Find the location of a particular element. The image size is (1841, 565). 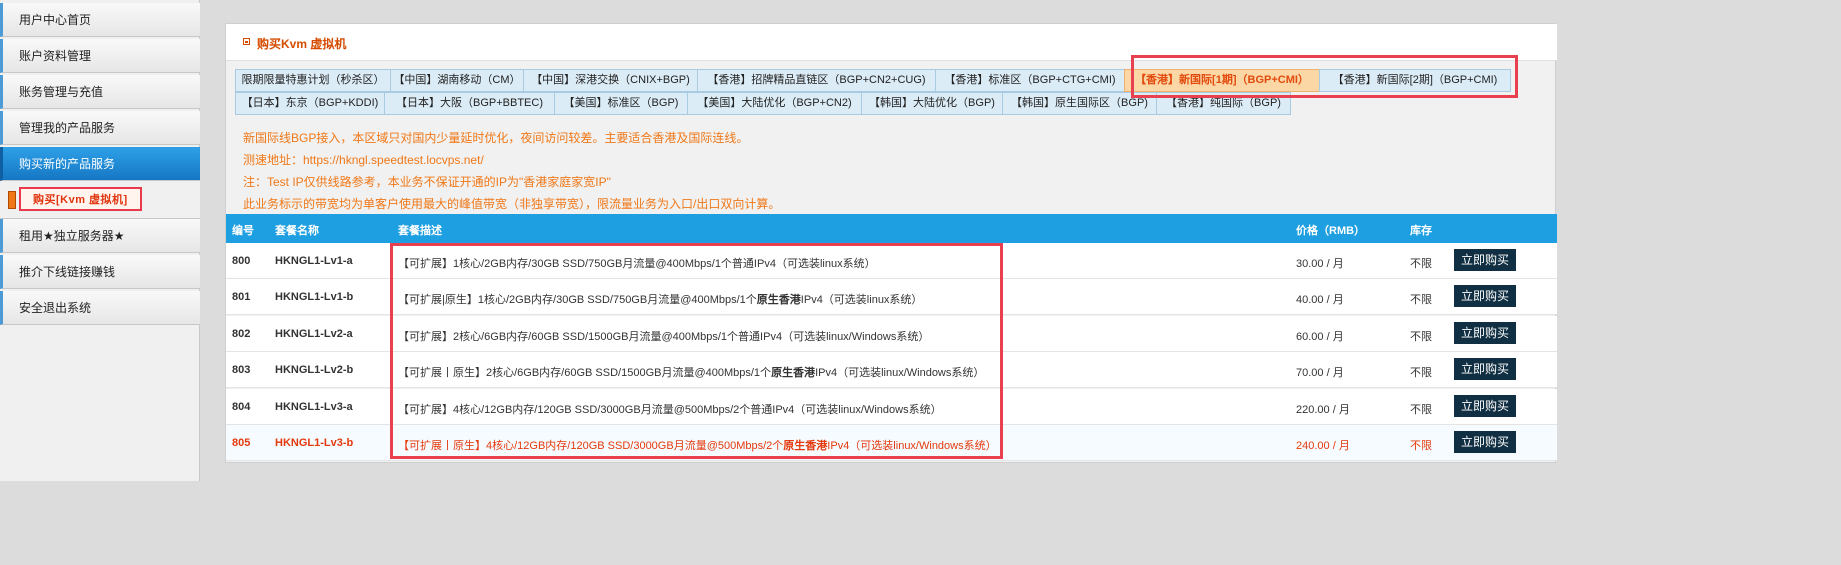

tab-us-standard: 【美国】标准区（BGP) is located at coordinates (621, 103).